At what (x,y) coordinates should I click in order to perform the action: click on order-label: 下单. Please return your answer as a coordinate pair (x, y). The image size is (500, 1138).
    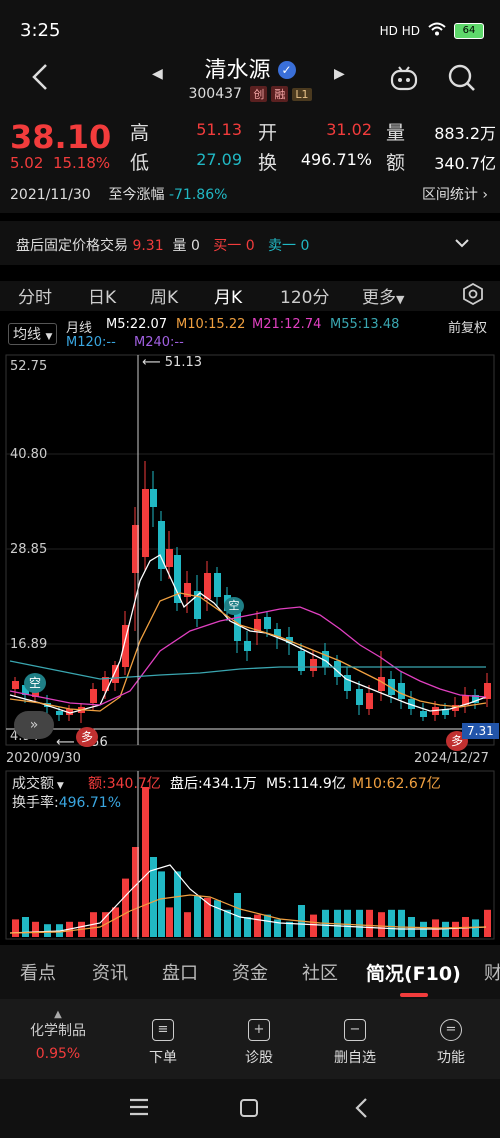
    Looking at the image, I should click on (163, 1058).